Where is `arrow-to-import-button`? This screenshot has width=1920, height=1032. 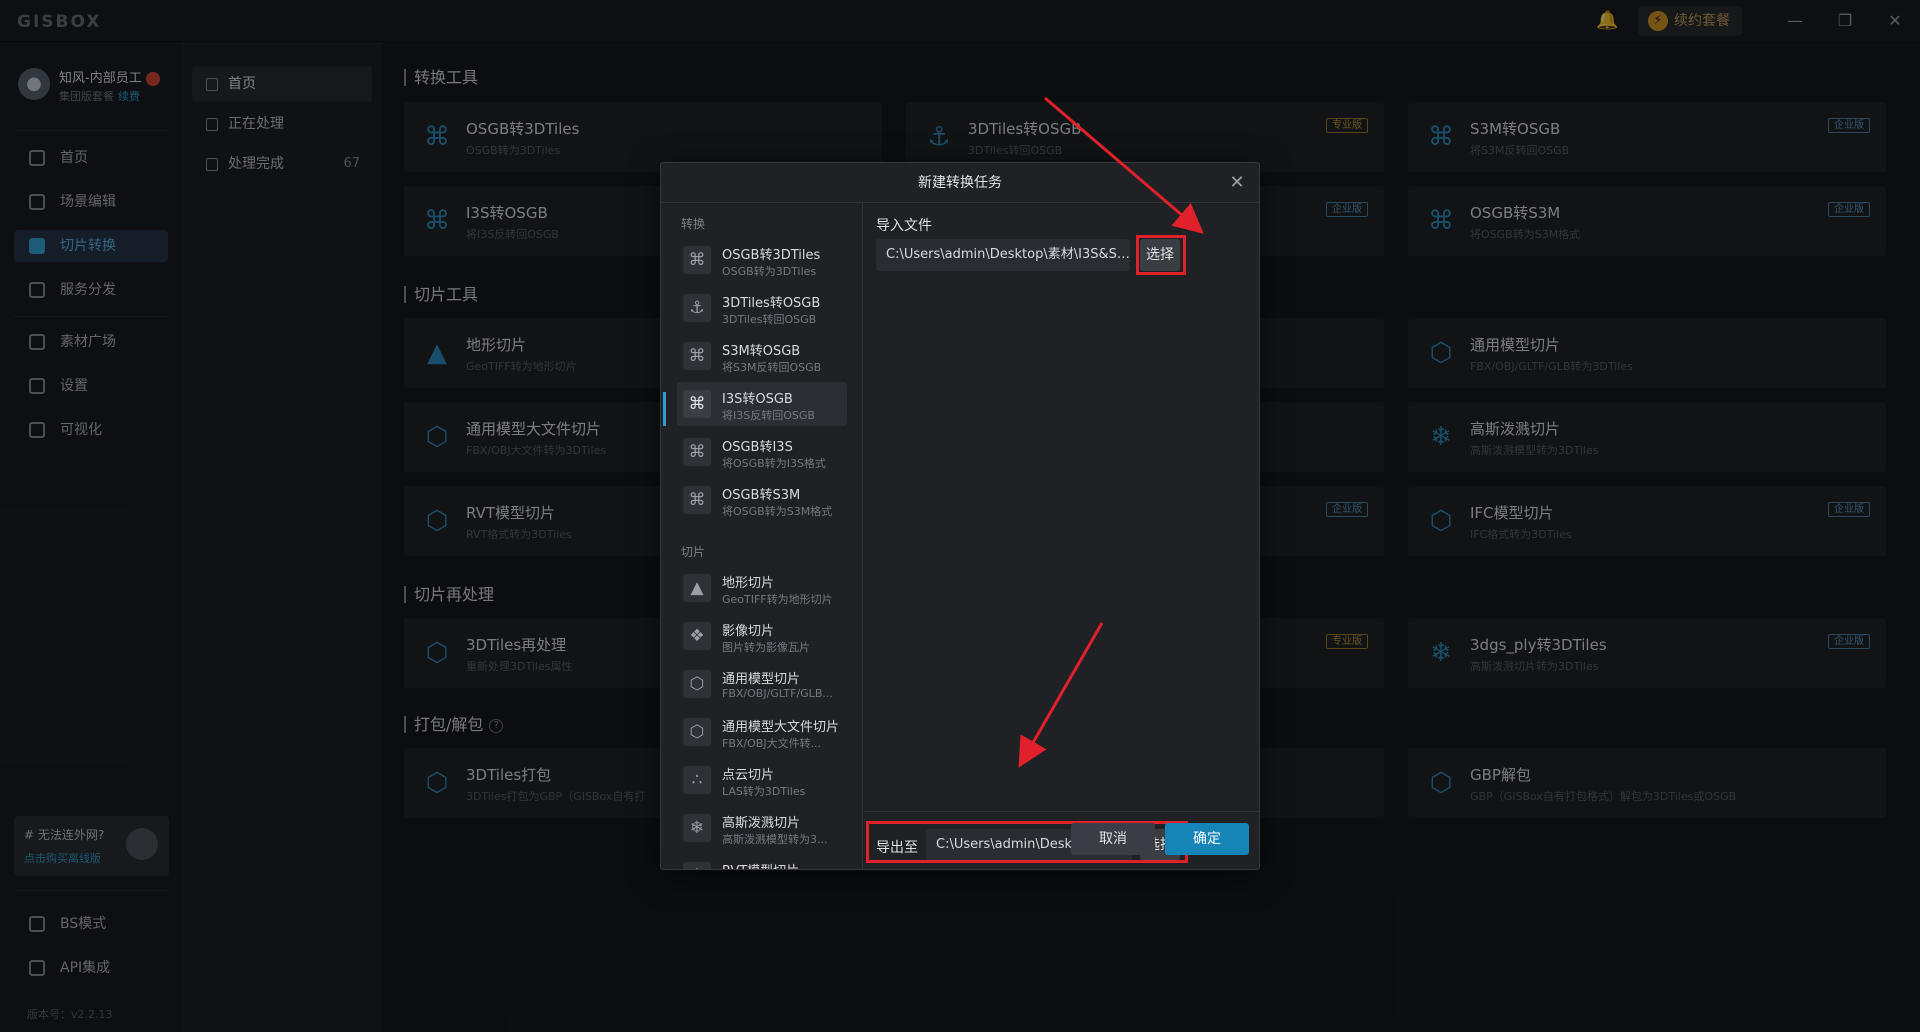 arrow-to-import-button is located at coordinates (1124, 165).